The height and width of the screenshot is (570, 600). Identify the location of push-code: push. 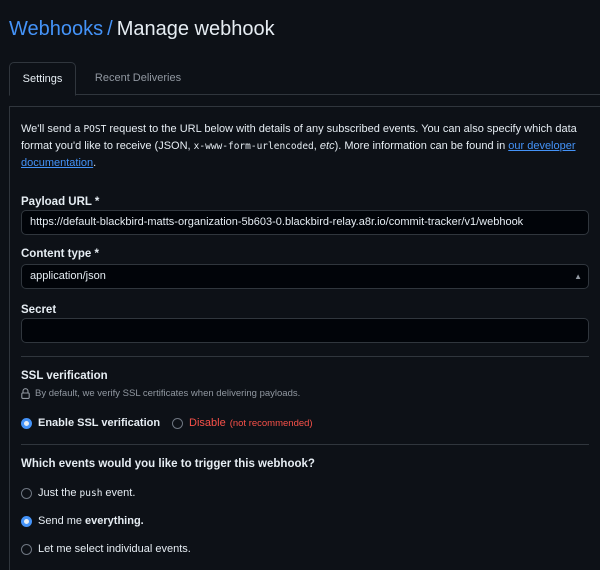
(91, 493).